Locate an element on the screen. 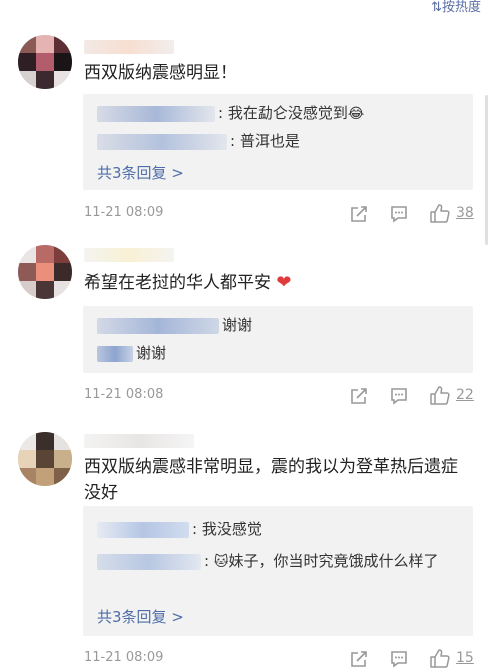 The height and width of the screenshot is (670, 489). reply-text: : 我没感觉 is located at coordinates (227, 529).